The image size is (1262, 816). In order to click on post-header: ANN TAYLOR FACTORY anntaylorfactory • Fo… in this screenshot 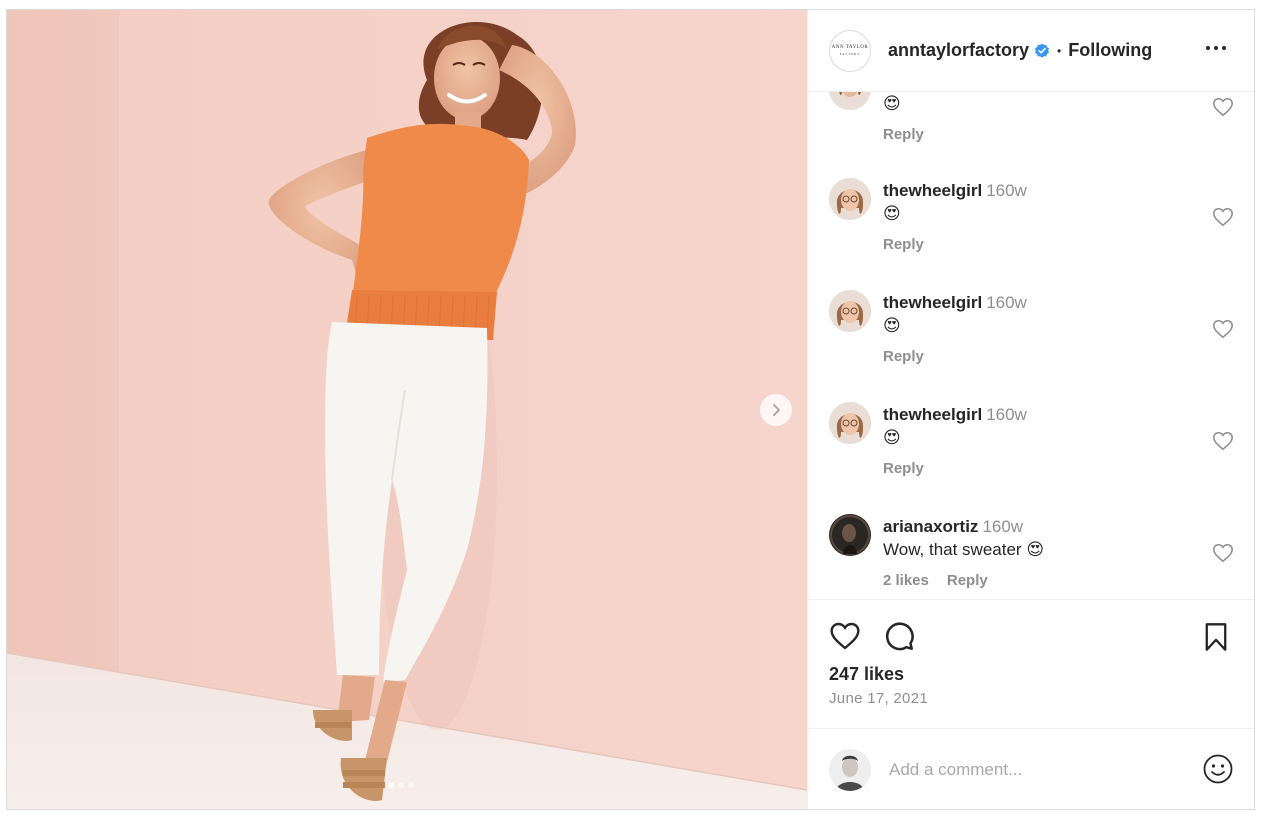, I will do `click(1031, 51)`.